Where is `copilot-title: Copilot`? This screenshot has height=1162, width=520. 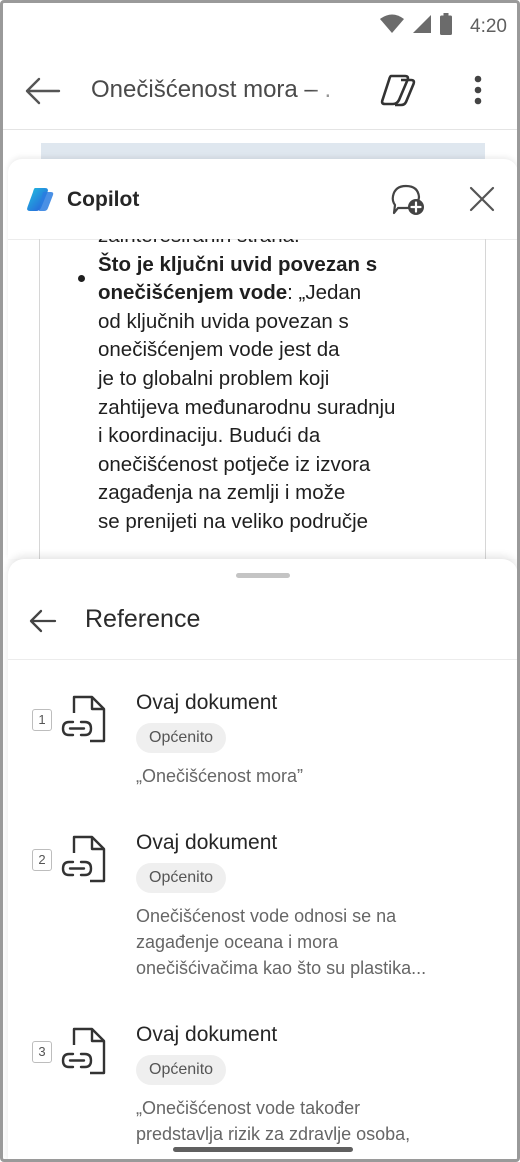
copilot-title: Copilot is located at coordinates (103, 199).